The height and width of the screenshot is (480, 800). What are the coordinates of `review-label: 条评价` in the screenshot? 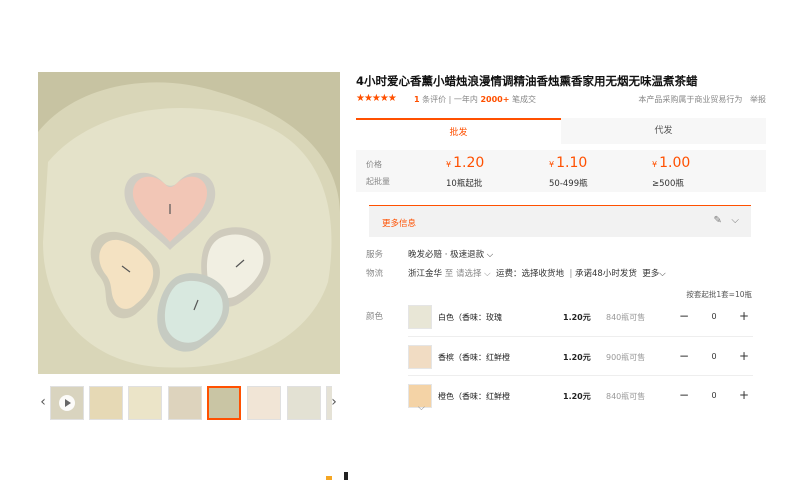 It's located at (434, 99).